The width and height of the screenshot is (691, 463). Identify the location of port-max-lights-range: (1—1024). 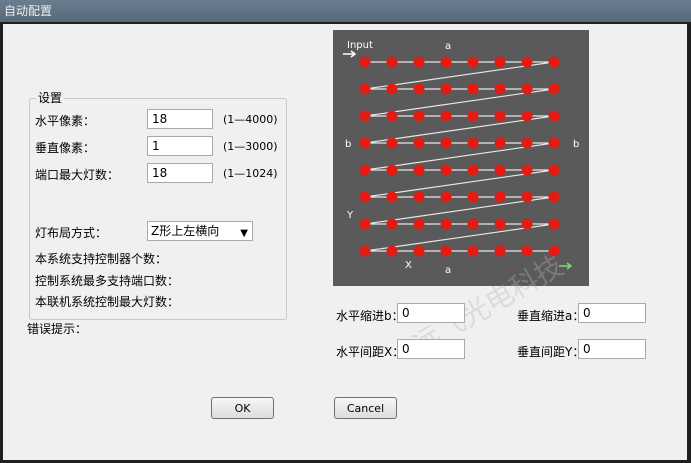
(250, 173).